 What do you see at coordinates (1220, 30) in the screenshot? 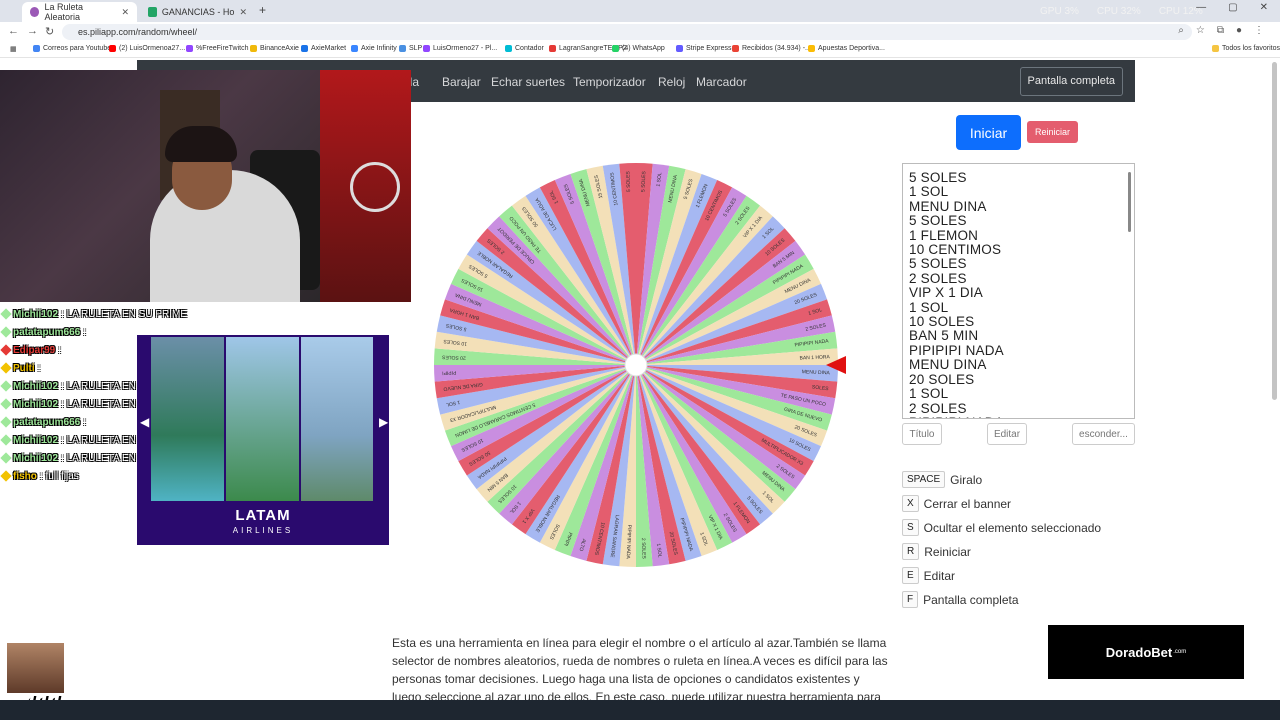
I see `extensions-icon: ⧉` at bounding box center [1220, 30].